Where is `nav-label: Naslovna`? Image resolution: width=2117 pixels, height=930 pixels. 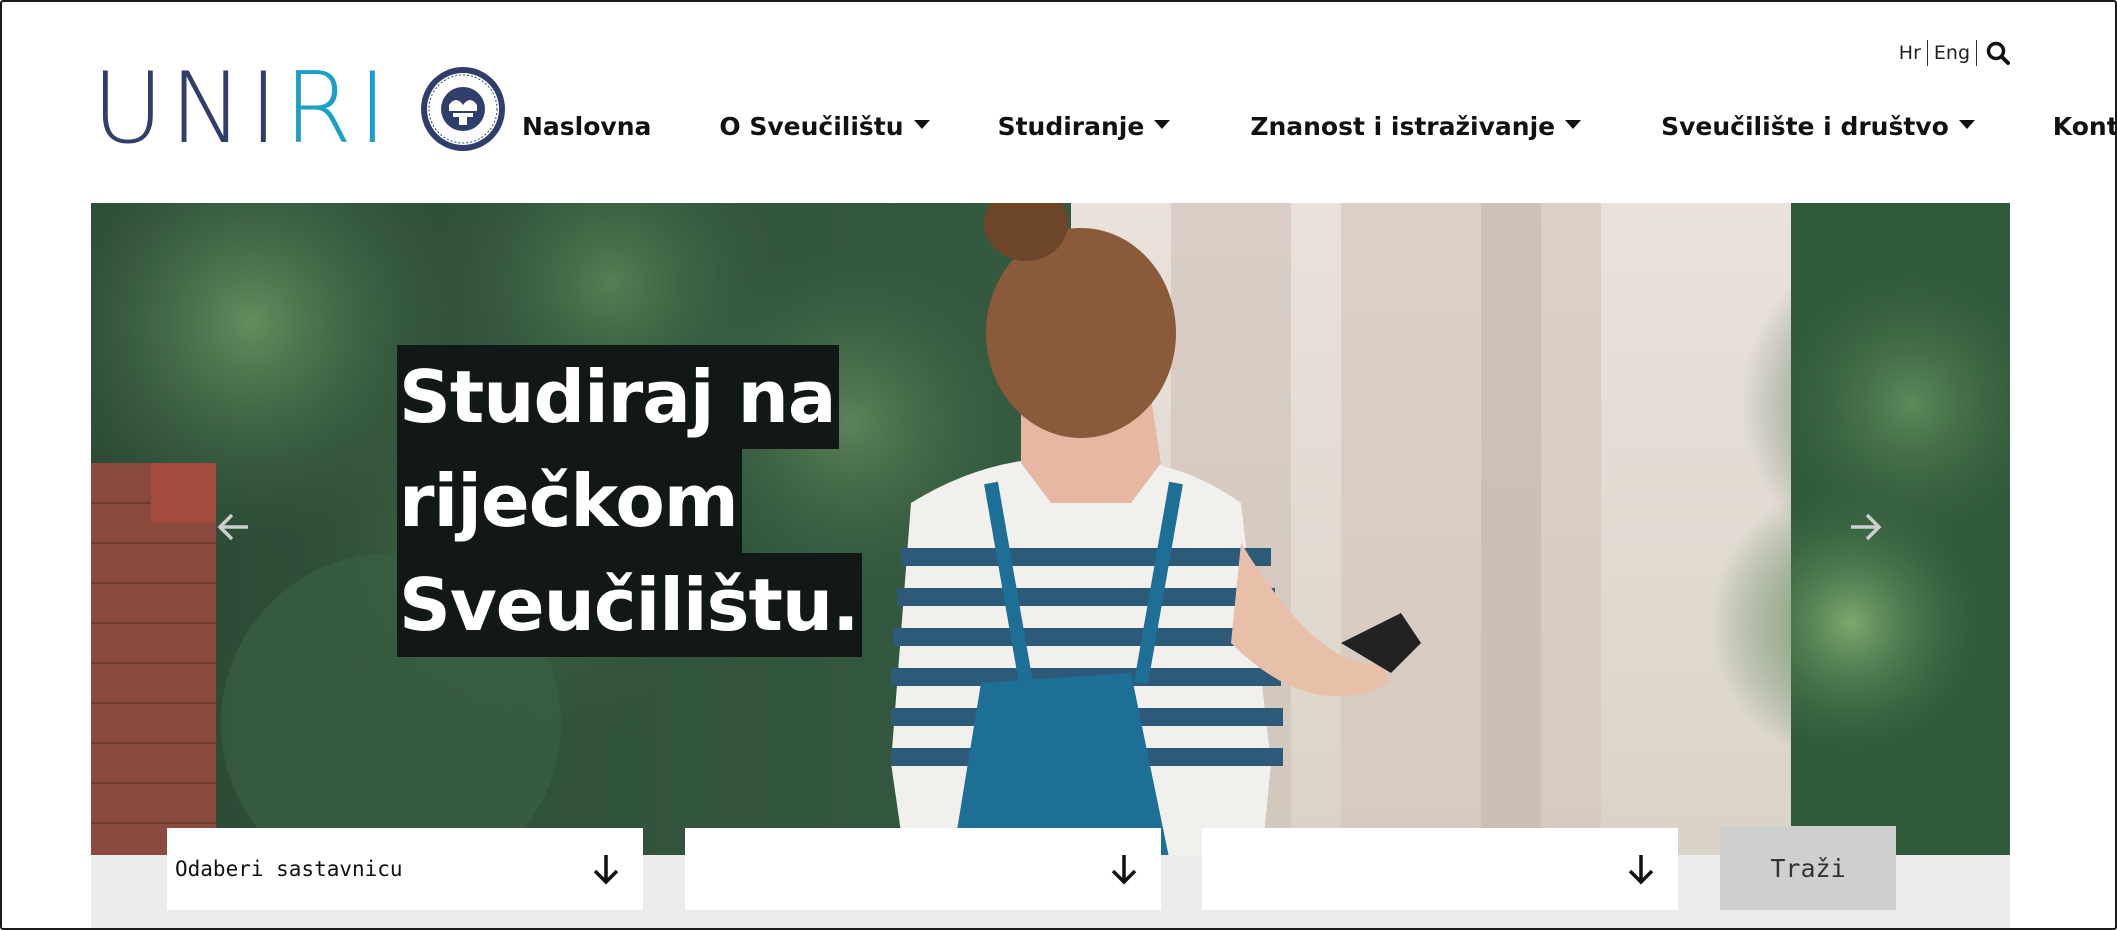
nav-label: Naslovna is located at coordinates (587, 126).